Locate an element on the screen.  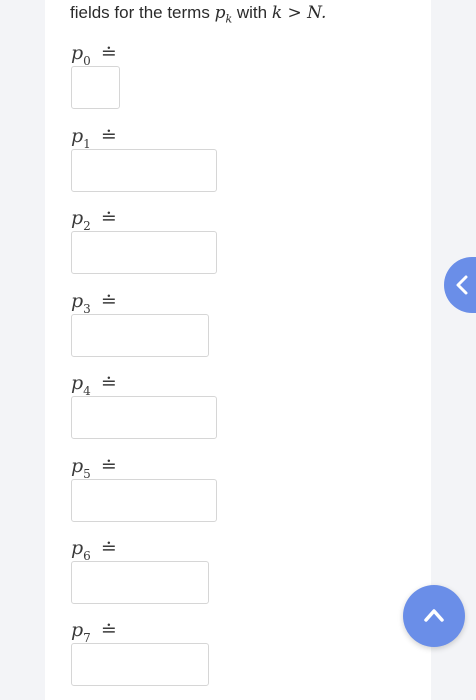
term-label-p3: p3 ≐ is located at coordinates (94, 303).